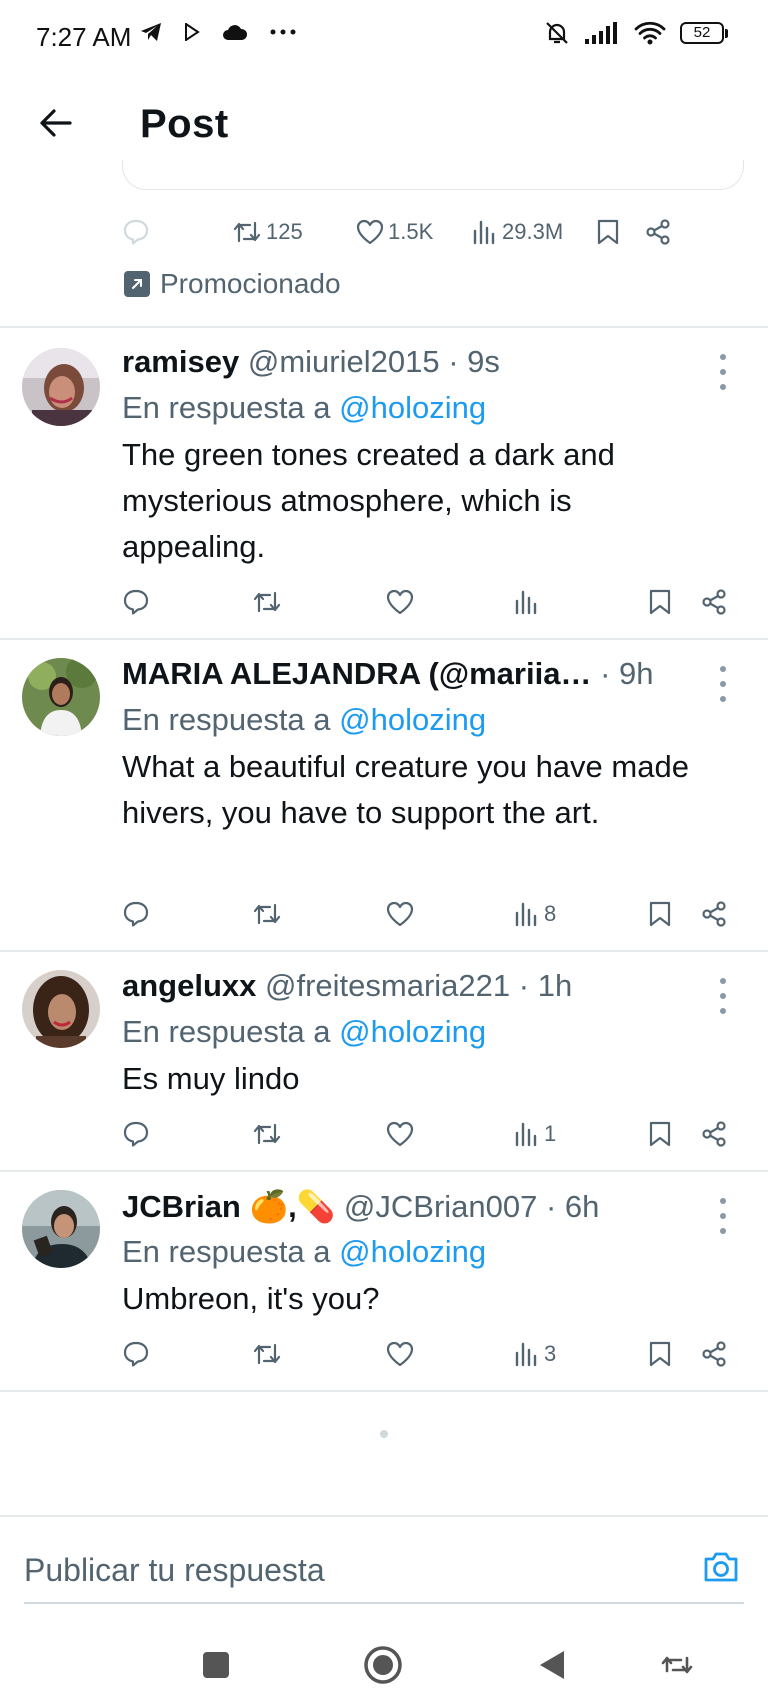 The height and width of the screenshot is (1707, 768). Describe the element at coordinates (411, 231) in the screenshot. I see `like-count: 1.5K` at that location.